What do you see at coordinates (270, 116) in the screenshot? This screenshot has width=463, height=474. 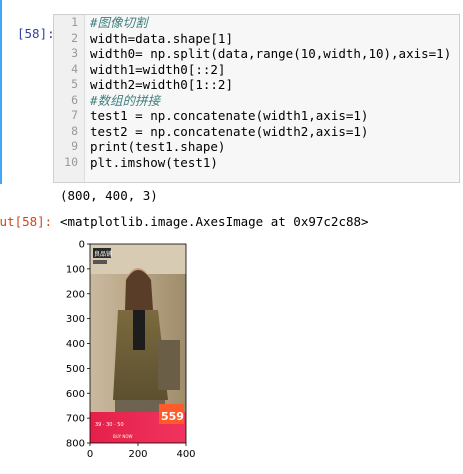 I see `code-line: test1 = np.concatenate(width1,axis=1)` at bounding box center [270, 116].